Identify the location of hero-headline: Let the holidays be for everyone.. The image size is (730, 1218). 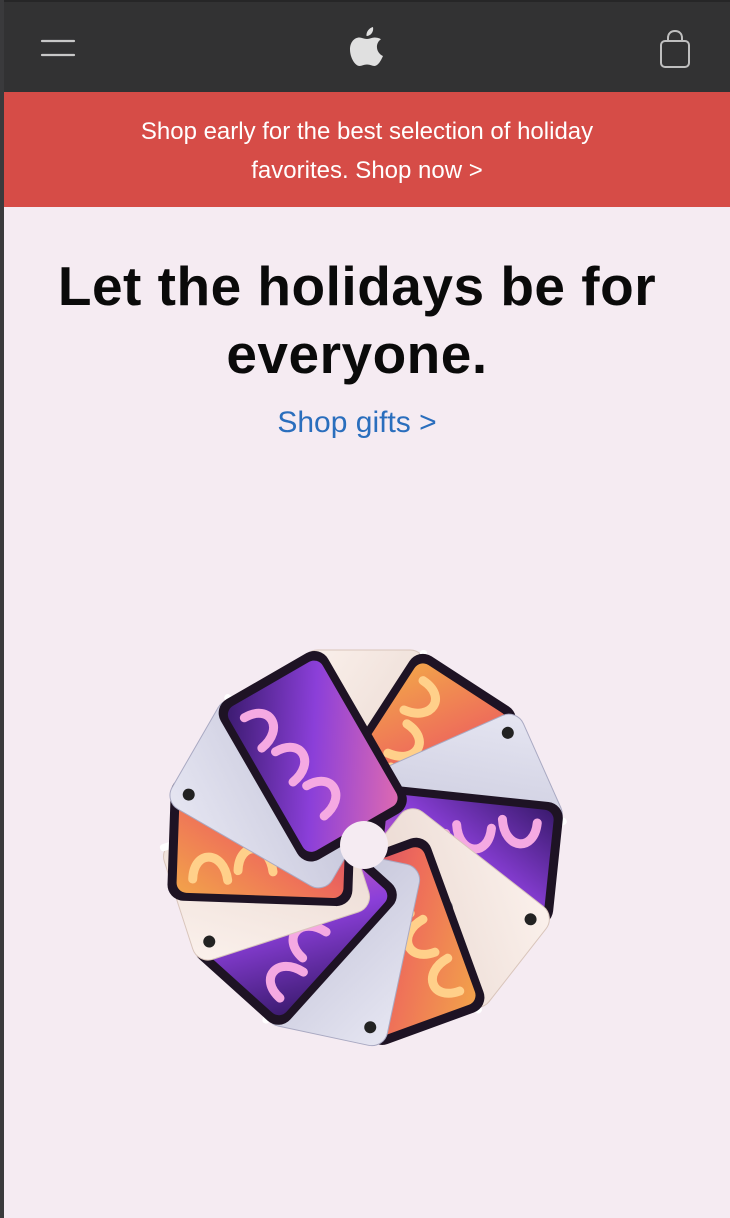
(357, 320).